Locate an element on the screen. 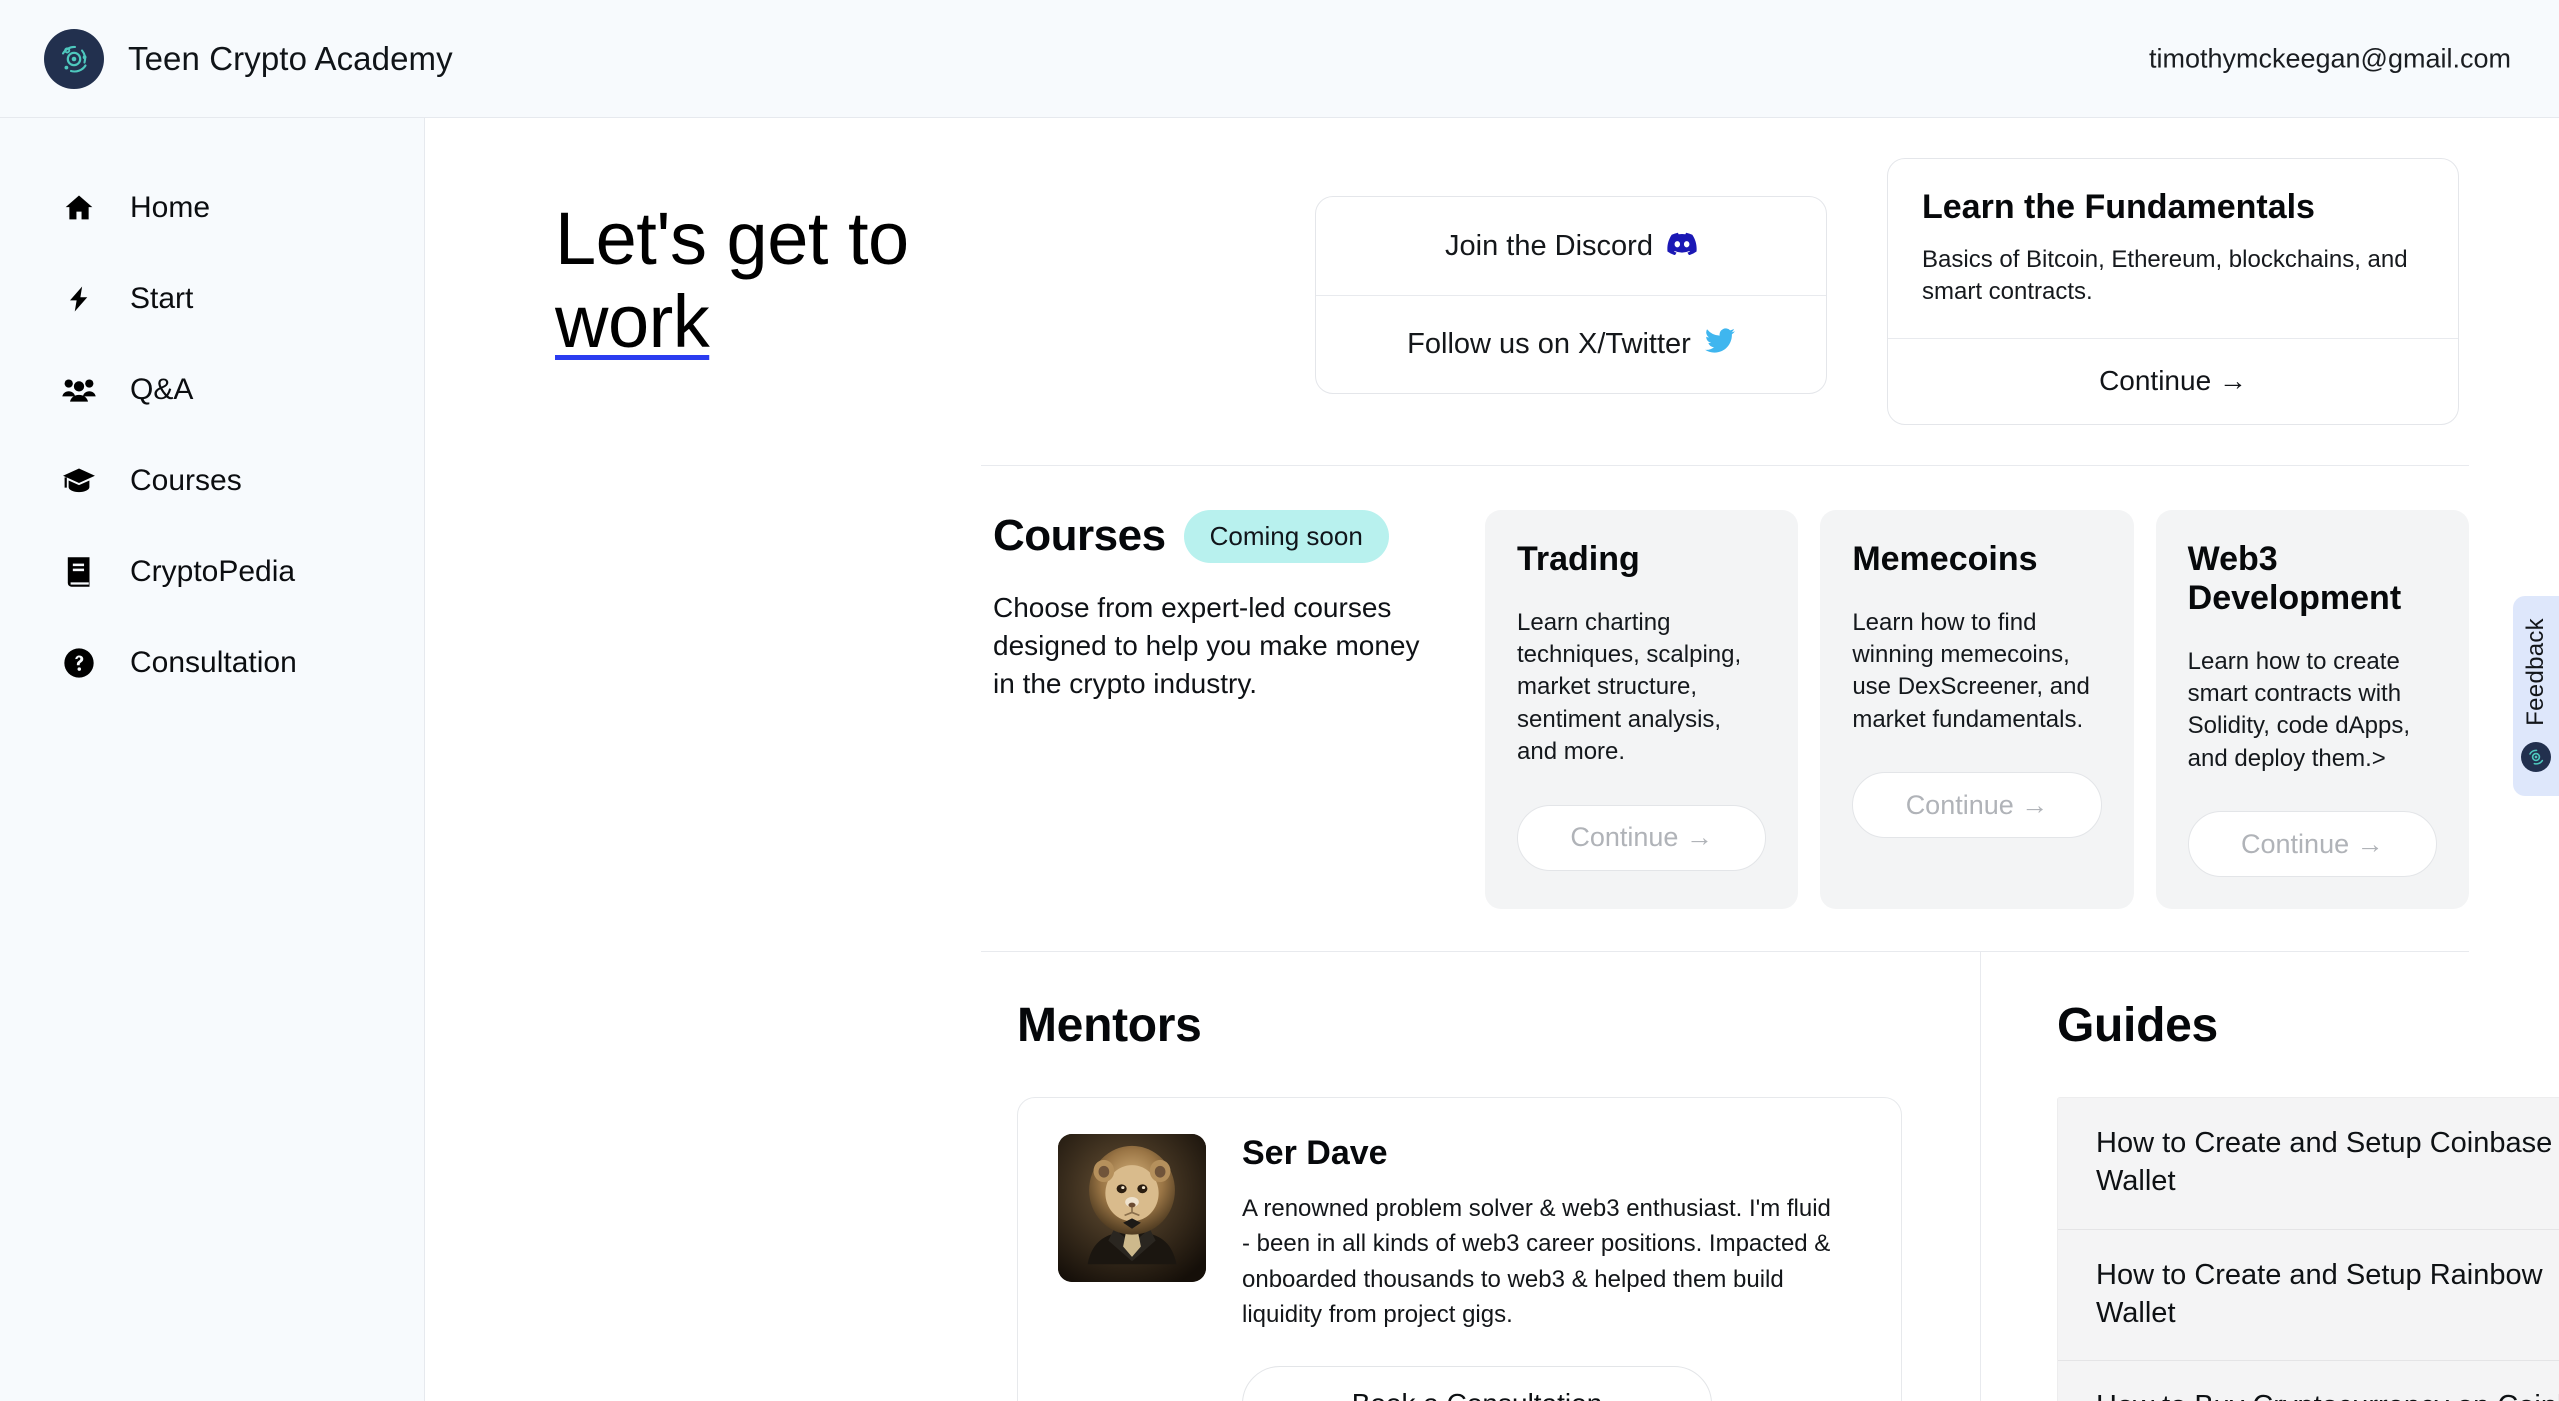 This screenshot has width=2559, height=1401. sidebar-item-home: Home is located at coordinates (212, 207).